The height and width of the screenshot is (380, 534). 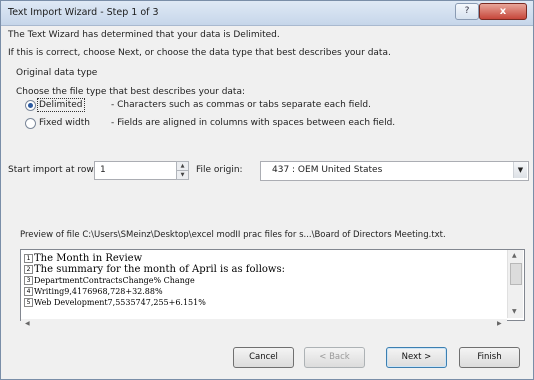 I want to click on preview-line: 4 Writing9,4176968,728+32.88%, so click(x=93, y=292).